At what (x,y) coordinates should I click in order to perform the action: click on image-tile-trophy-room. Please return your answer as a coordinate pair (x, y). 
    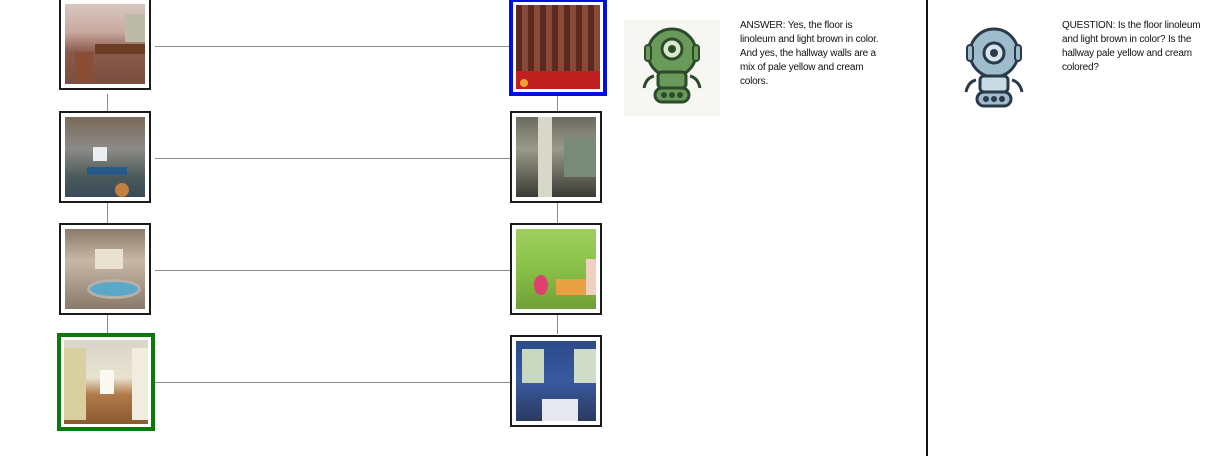
    Looking at the image, I should click on (105, 157).